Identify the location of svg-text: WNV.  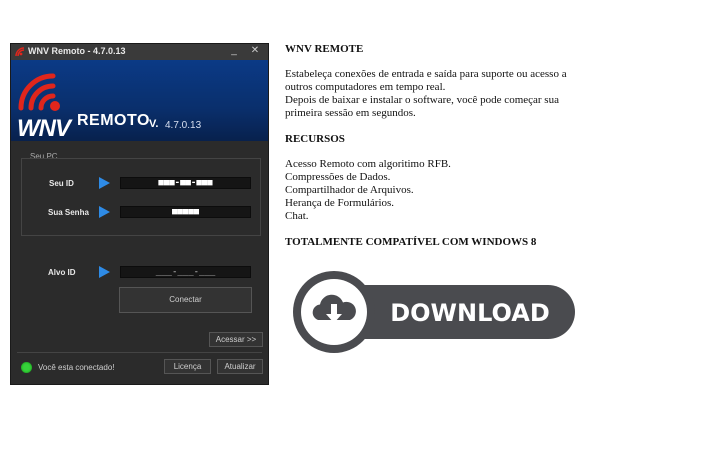
(45, 128).